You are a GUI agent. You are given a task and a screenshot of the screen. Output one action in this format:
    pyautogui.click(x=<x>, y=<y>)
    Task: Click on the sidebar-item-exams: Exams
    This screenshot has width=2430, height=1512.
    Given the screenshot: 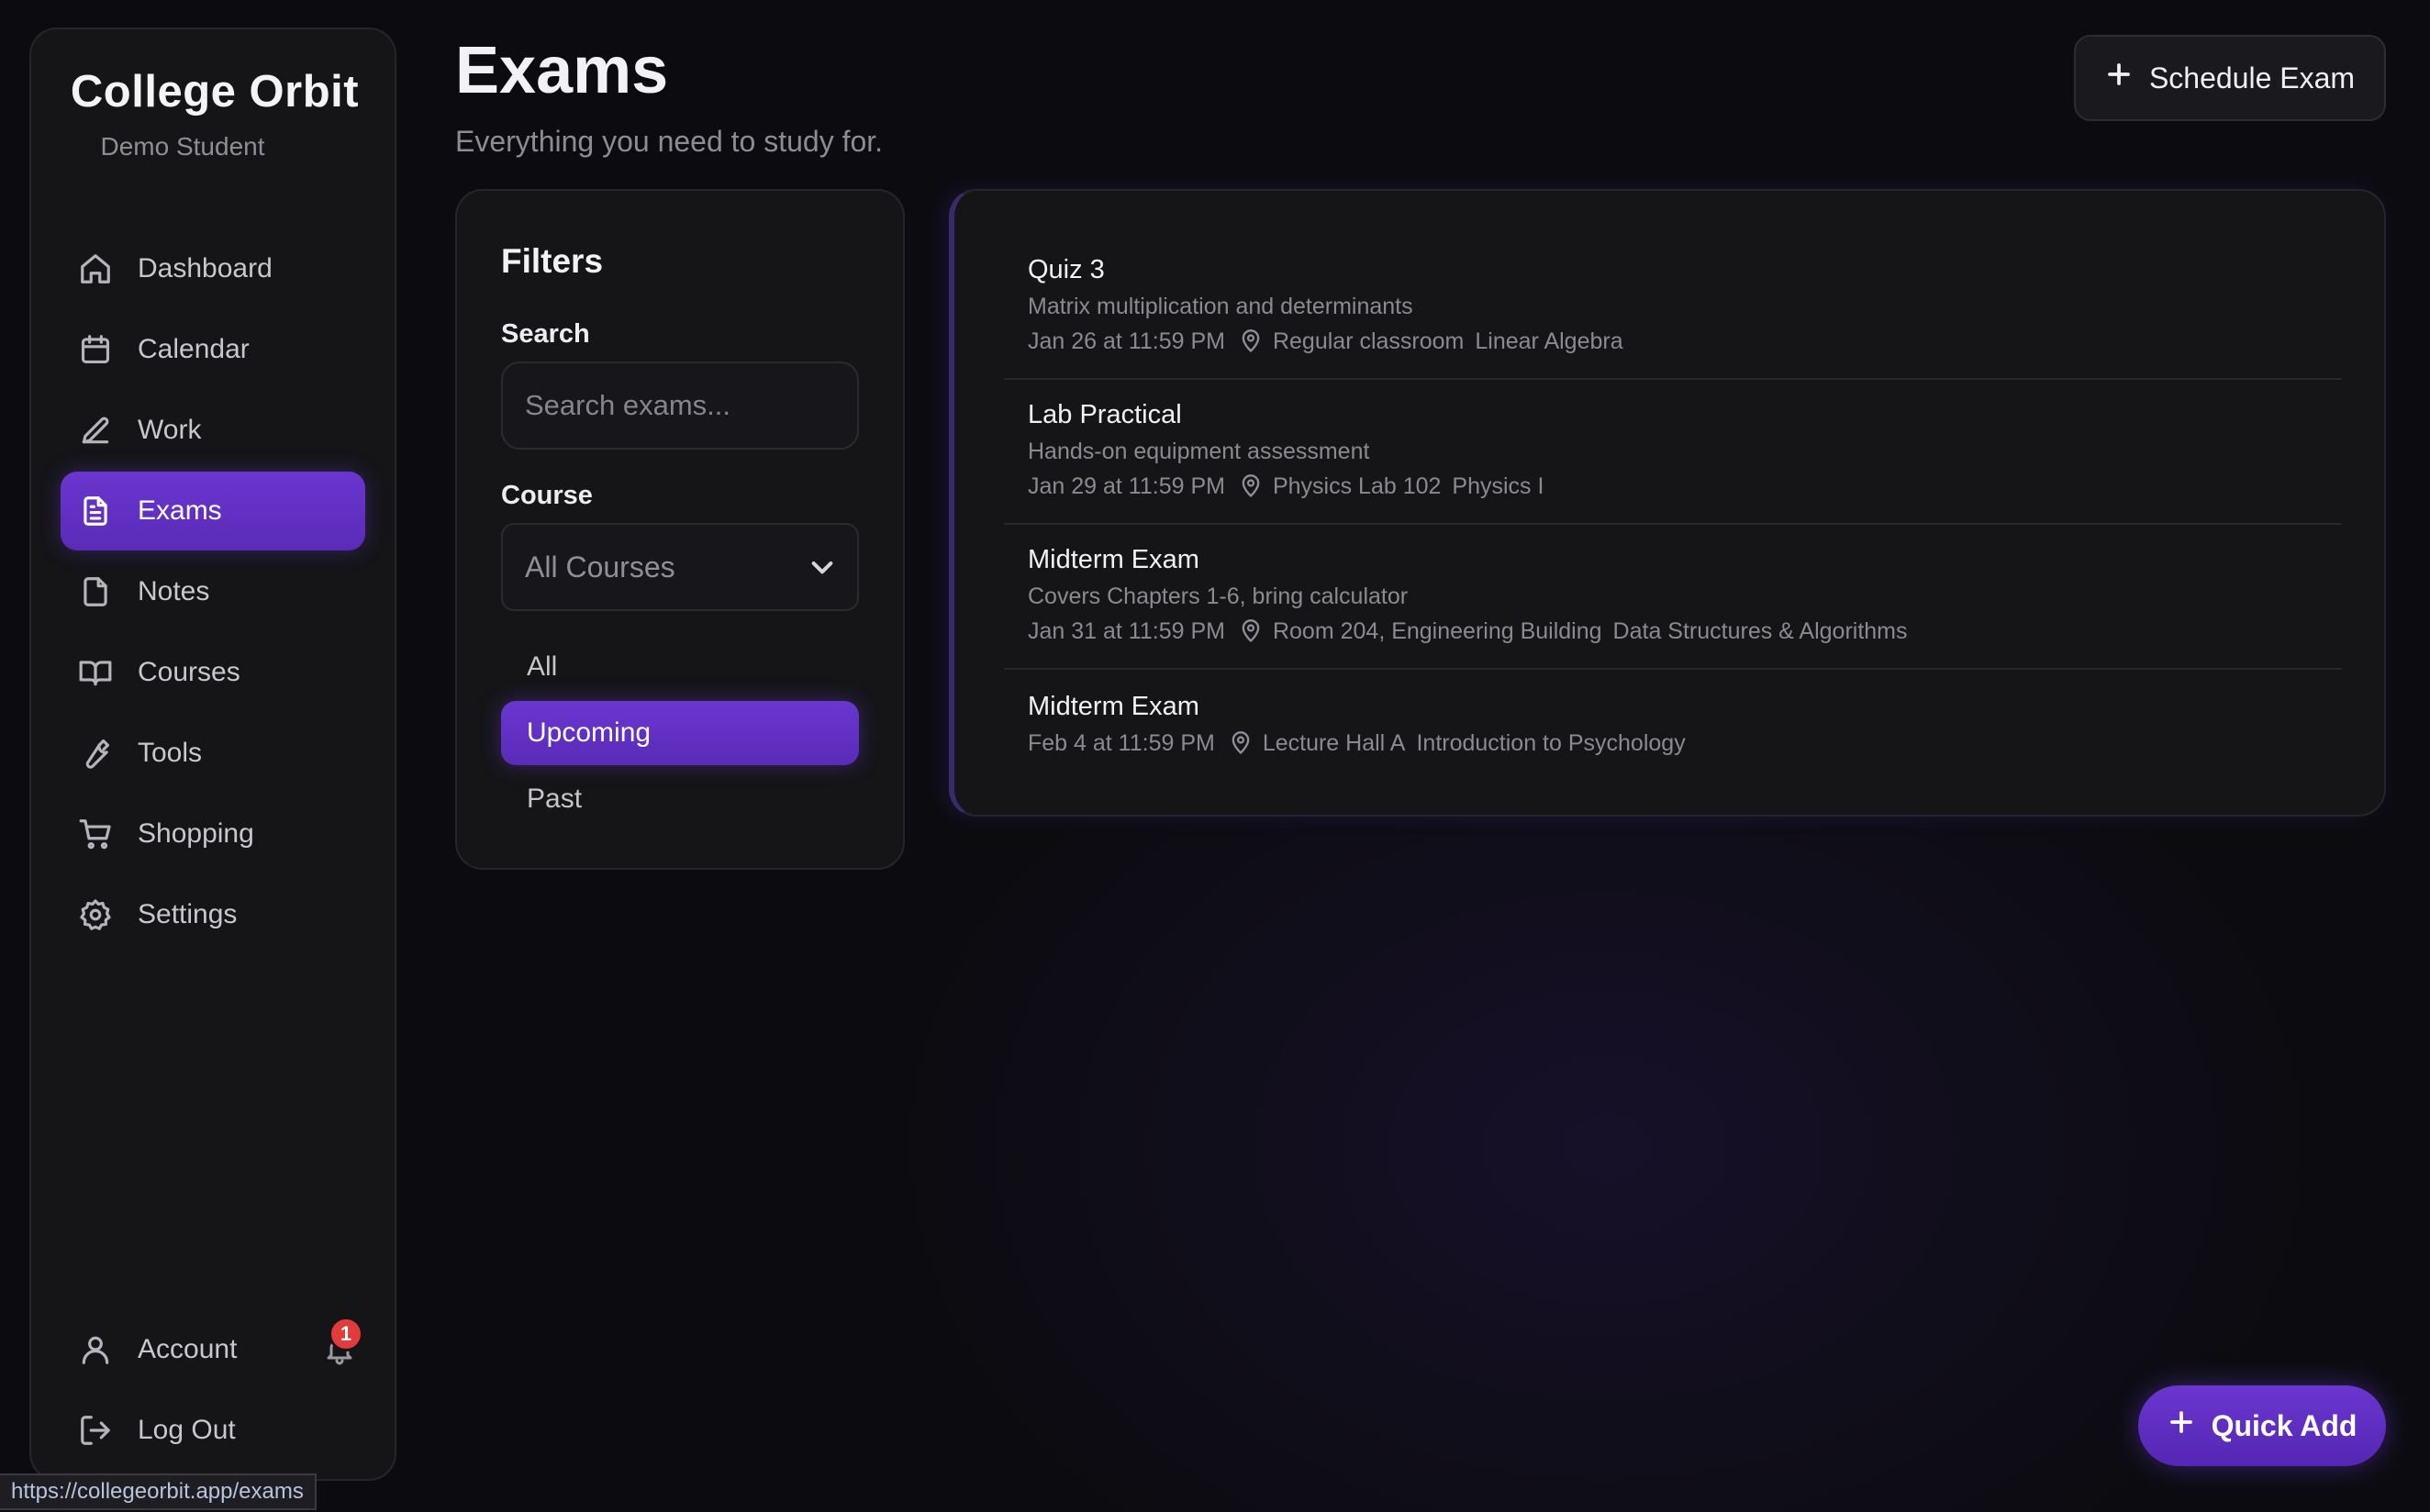 What is the action you would take?
    pyautogui.click(x=213, y=511)
    